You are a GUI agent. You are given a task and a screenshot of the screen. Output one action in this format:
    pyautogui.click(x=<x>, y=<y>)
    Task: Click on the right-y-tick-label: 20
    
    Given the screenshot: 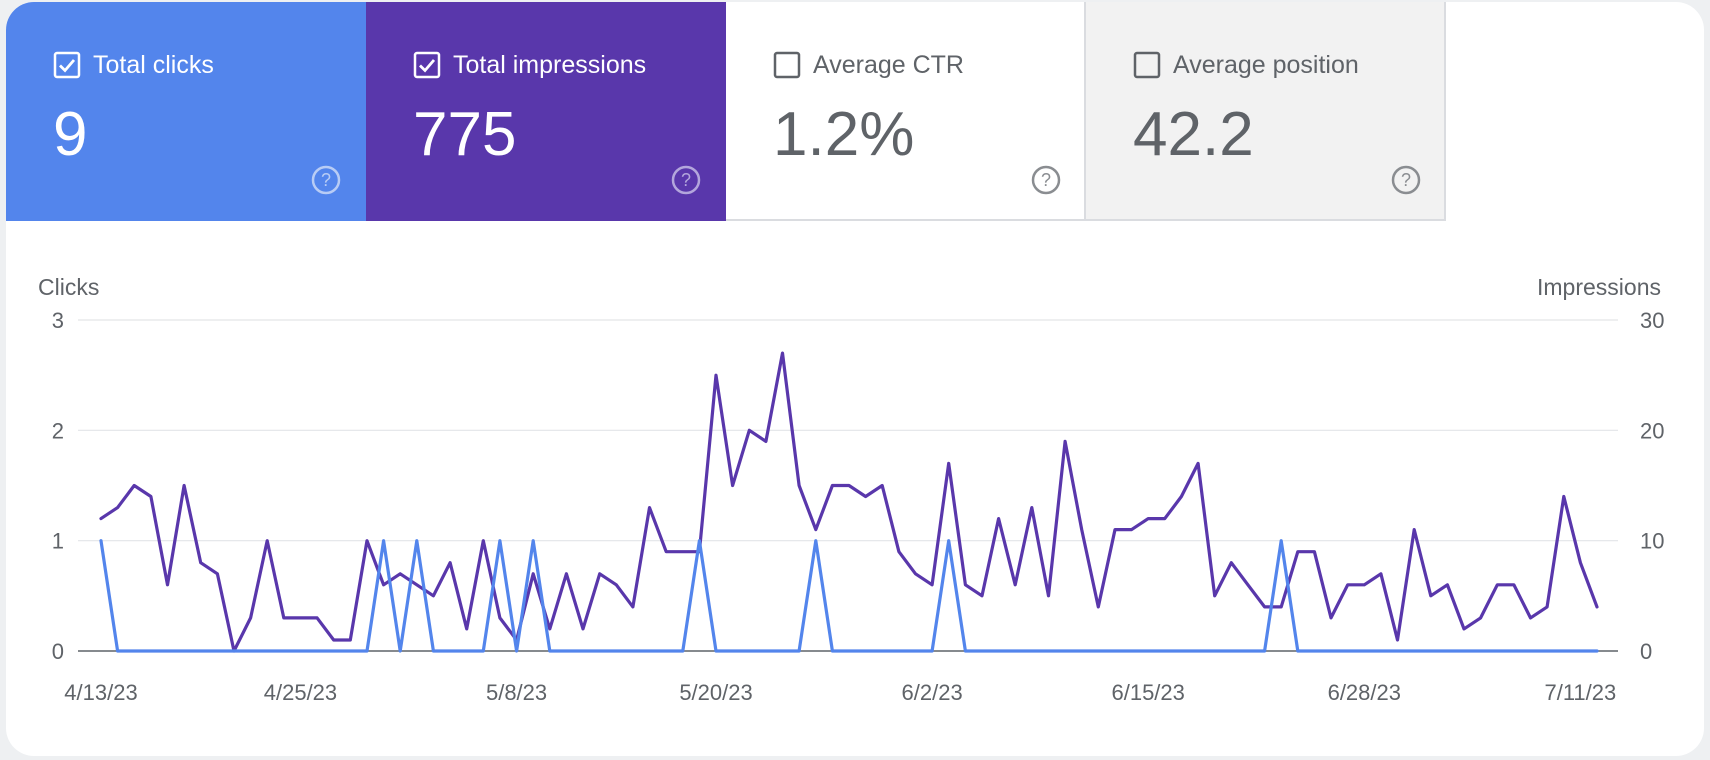 What is the action you would take?
    pyautogui.click(x=1652, y=430)
    